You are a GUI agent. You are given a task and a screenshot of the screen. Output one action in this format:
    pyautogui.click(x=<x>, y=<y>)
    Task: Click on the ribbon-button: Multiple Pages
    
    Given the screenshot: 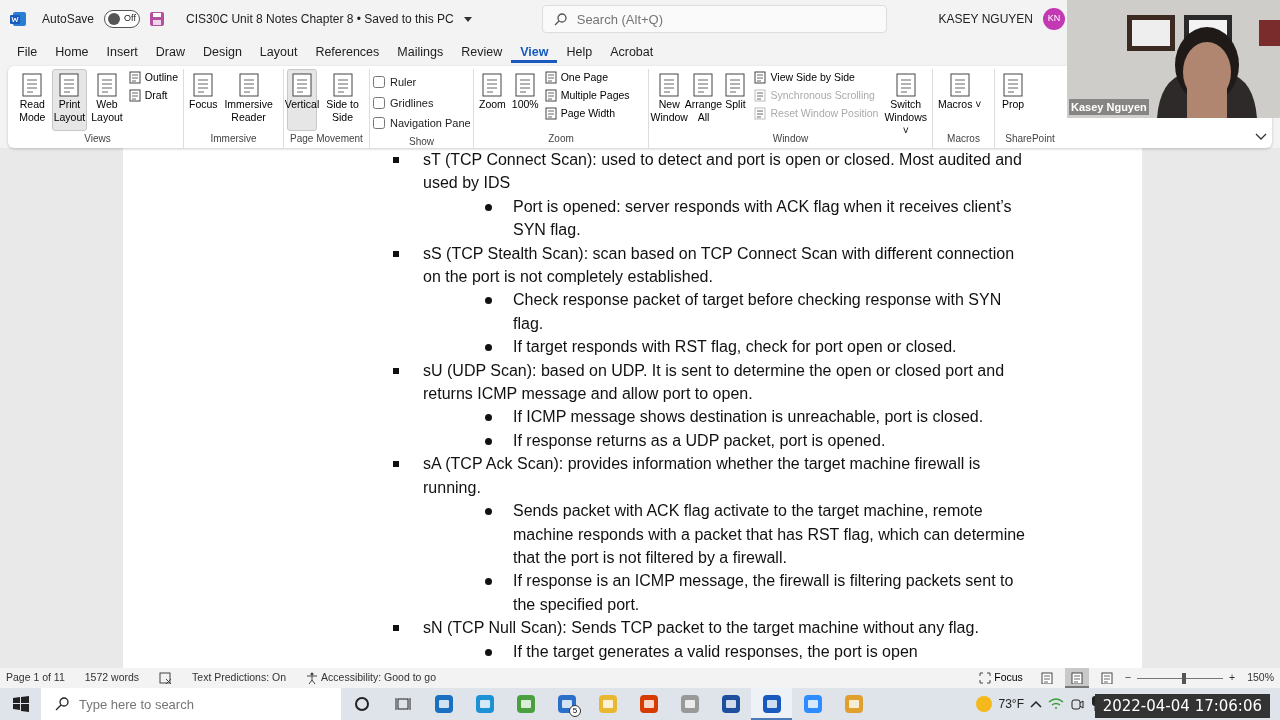 What is the action you would take?
    pyautogui.click(x=587, y=95)
    